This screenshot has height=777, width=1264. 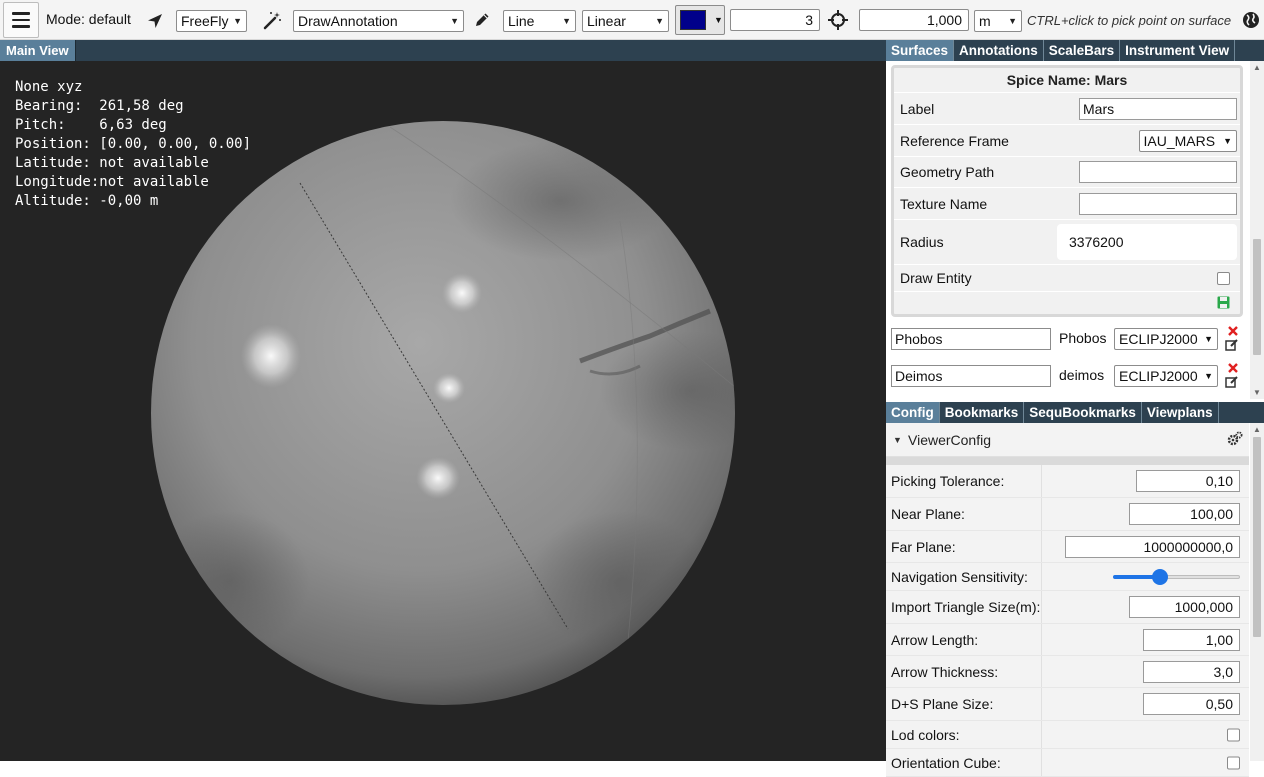 What do you see at coordinates (1223, 304) in the screenshot?
I see `save-icon` at bounding box center [1223, 304].